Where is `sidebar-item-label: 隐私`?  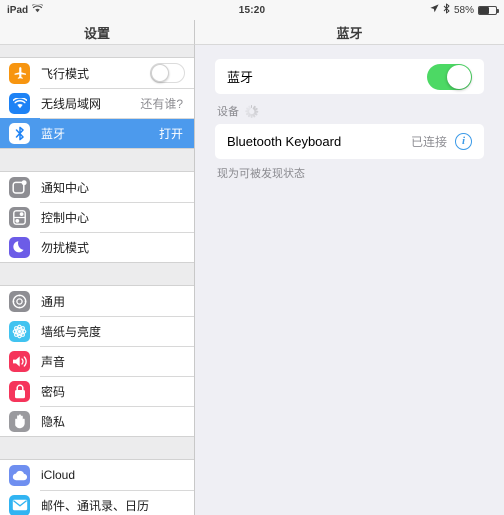
sidebar-item-label: 隐私 is located at coordinates (53, 421).